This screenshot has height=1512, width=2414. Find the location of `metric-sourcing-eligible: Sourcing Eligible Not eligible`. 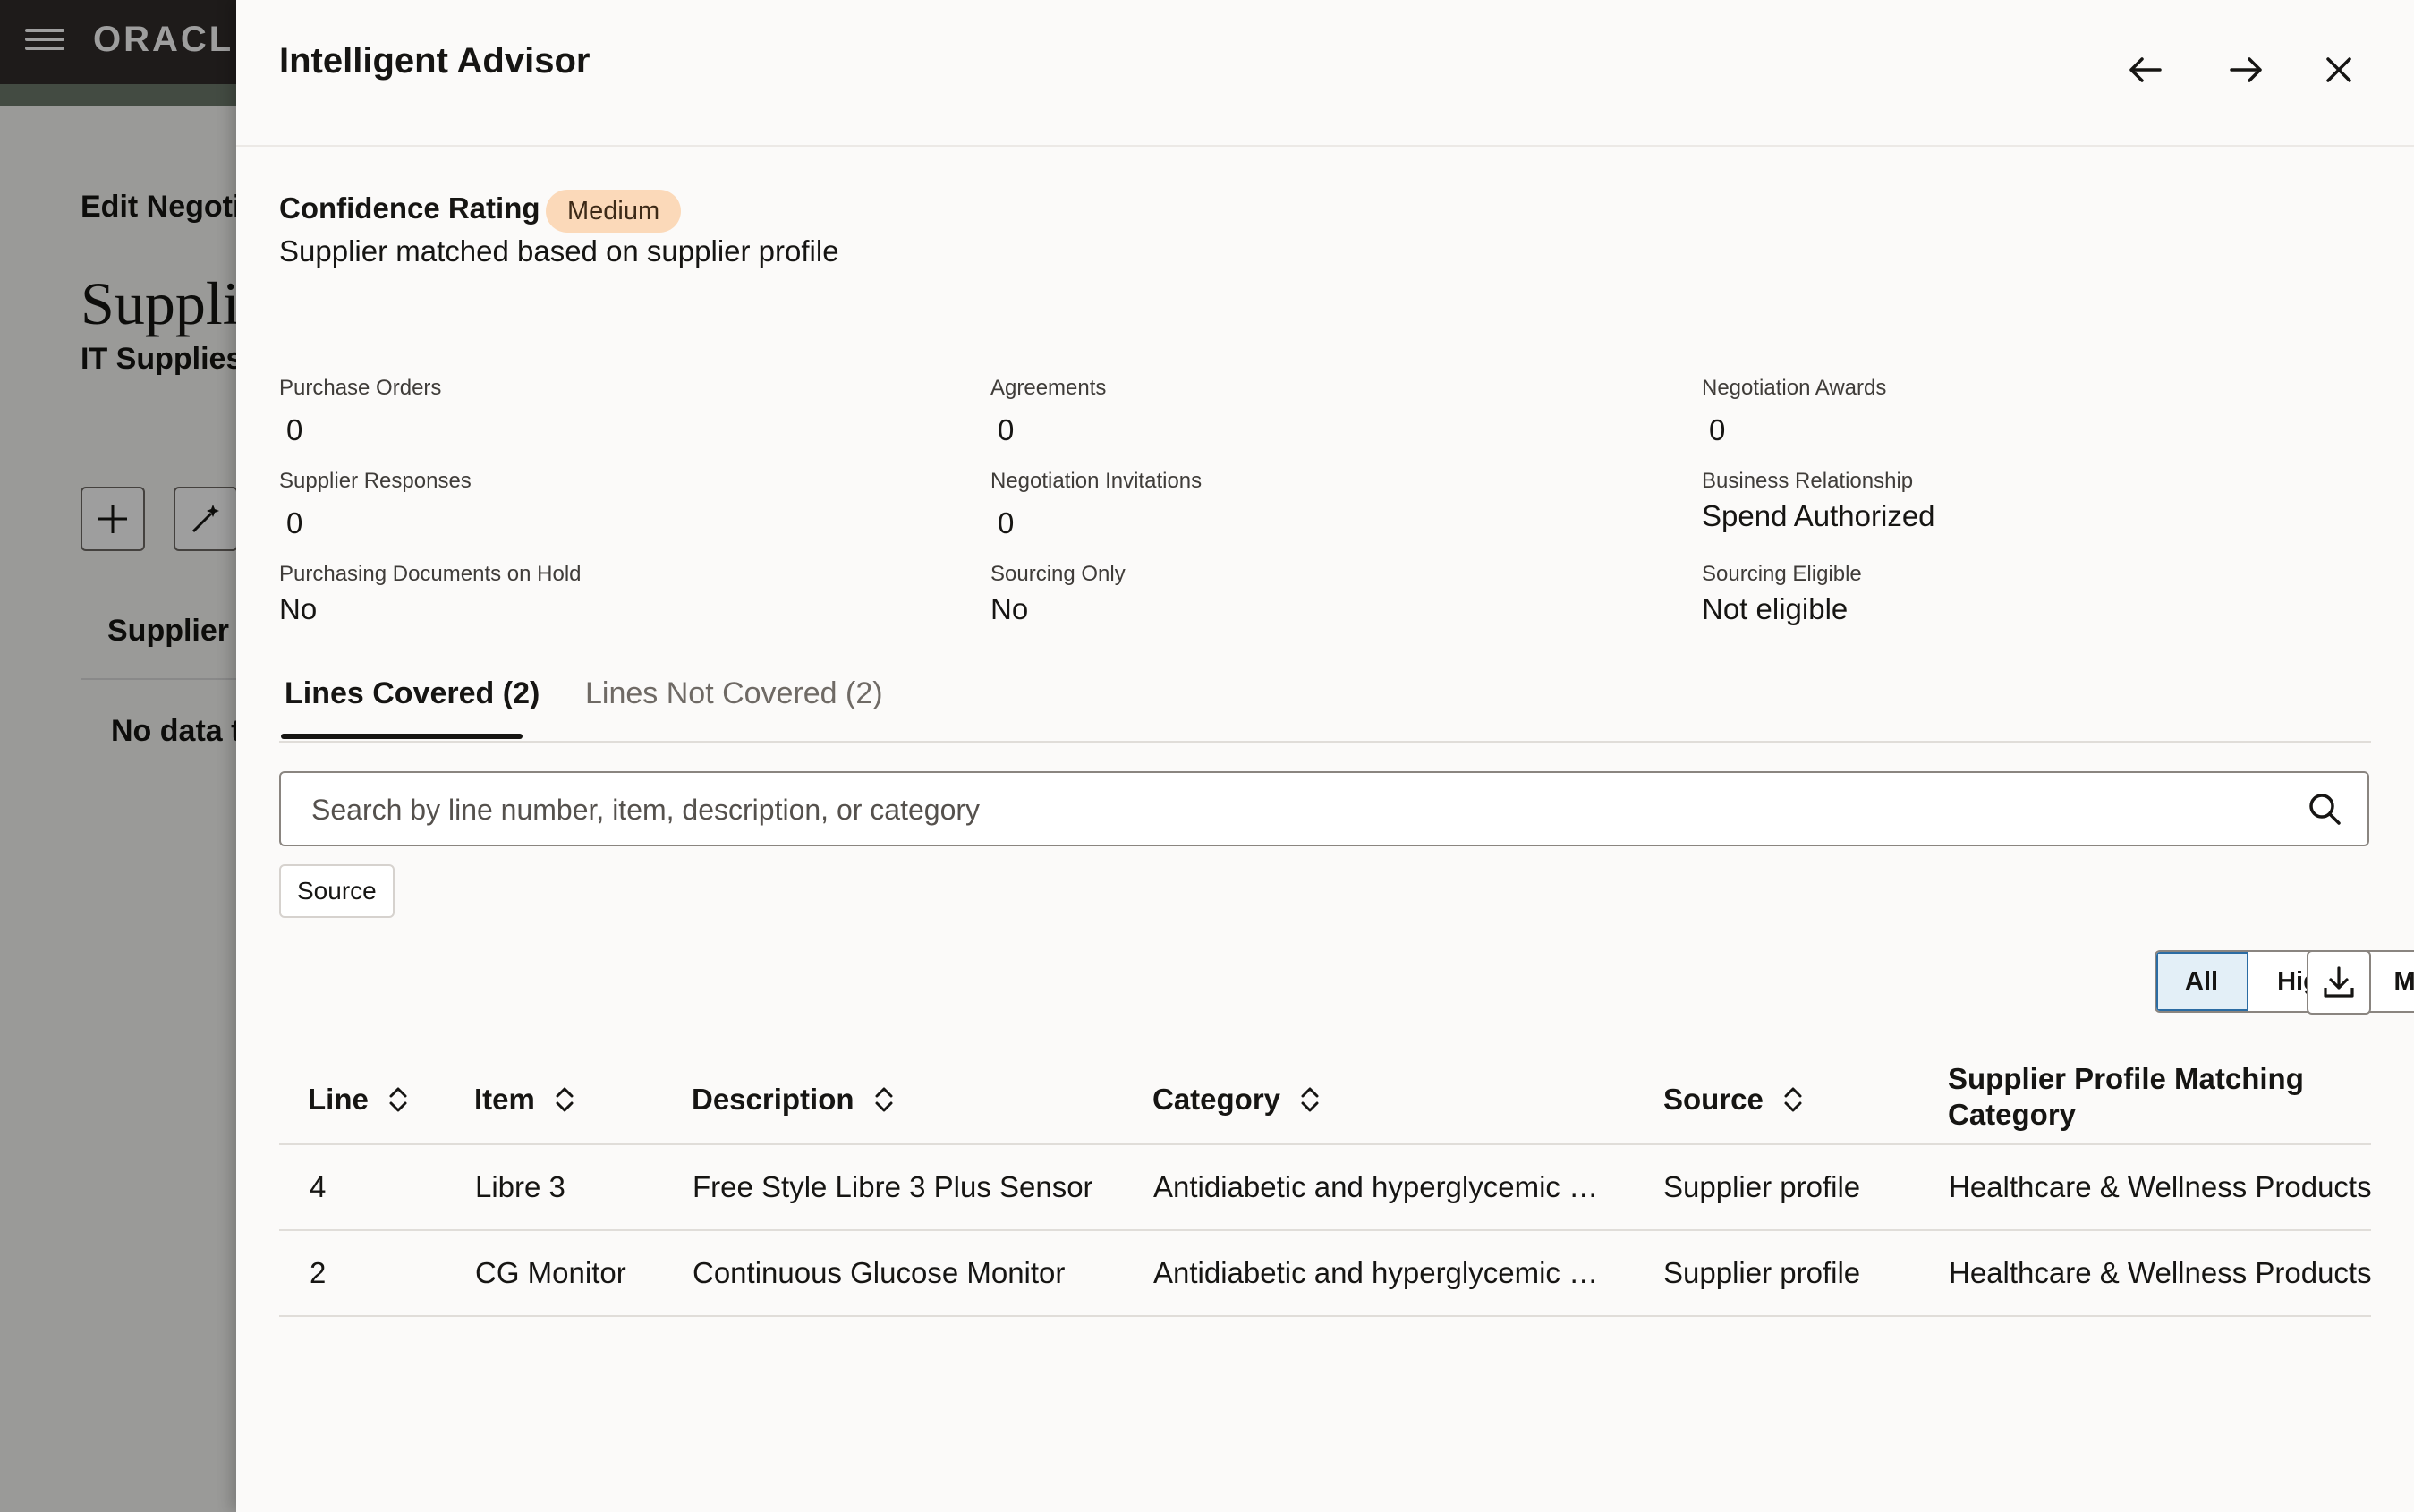

metric-sourcing-eligible: Sourcing Eligible Not eligible is located at coordinates (1782, 594).